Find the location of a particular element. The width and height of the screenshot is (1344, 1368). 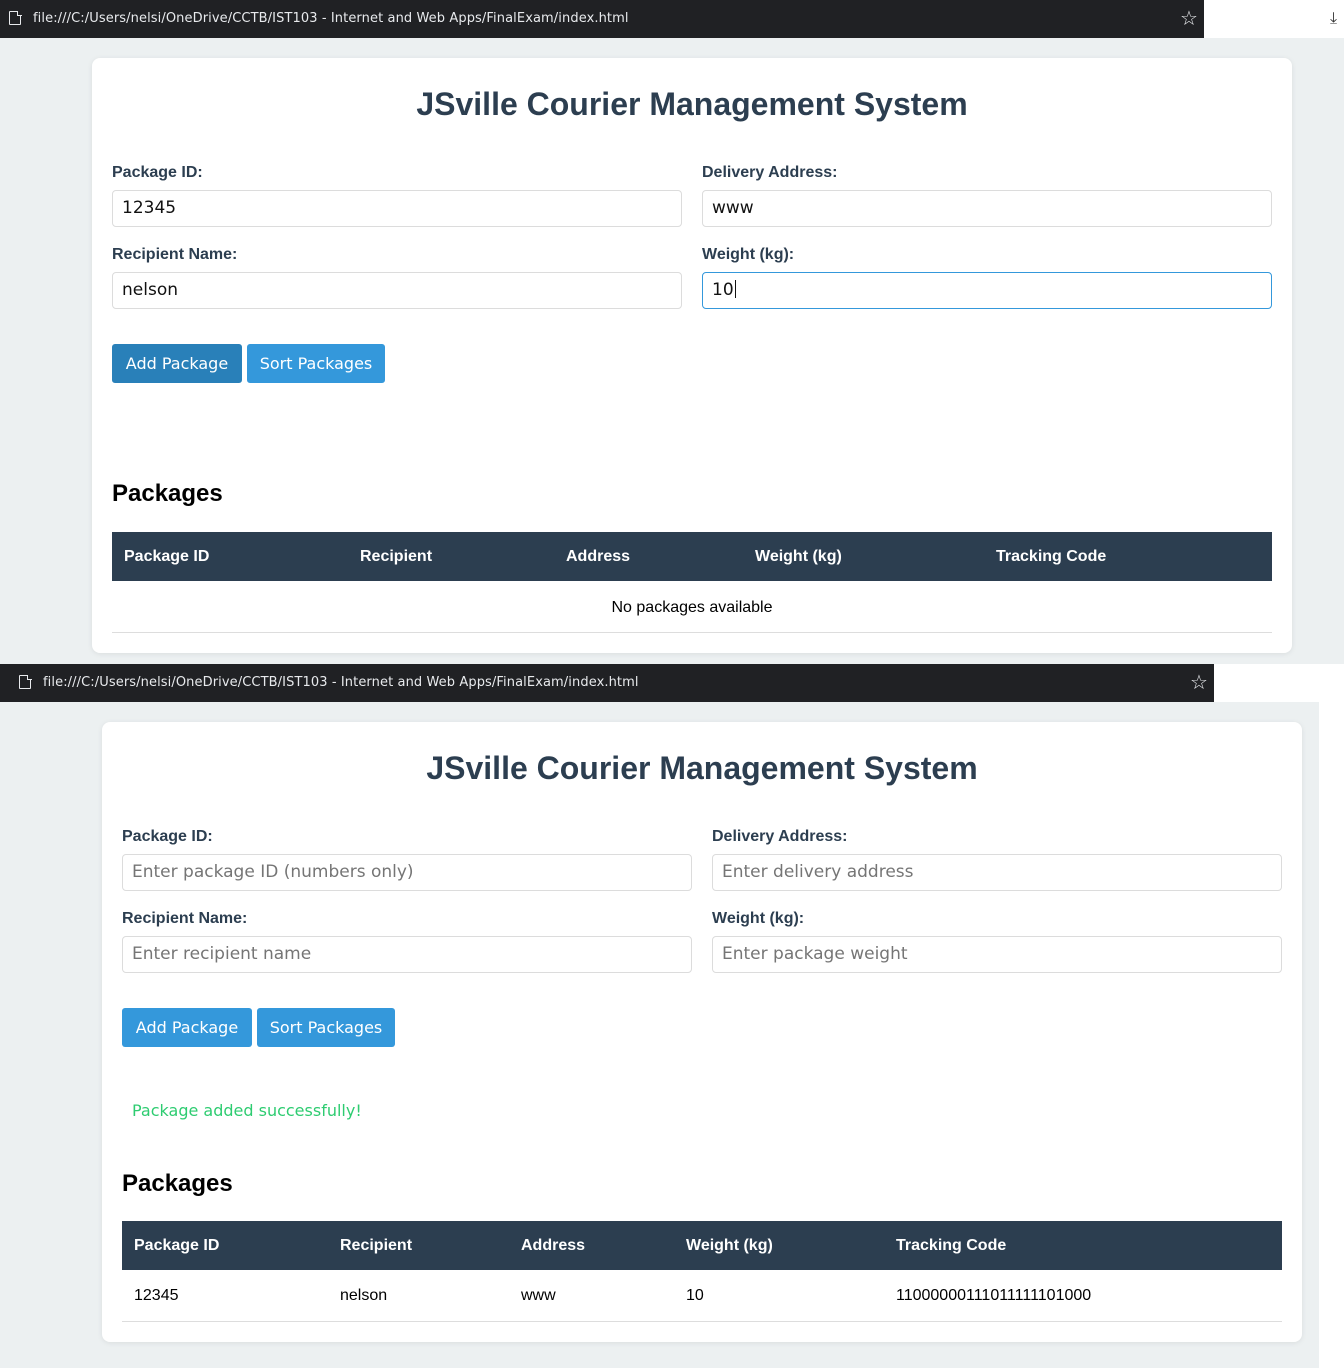

download-icon: ⤓ is located at coordinates (1333, 18).